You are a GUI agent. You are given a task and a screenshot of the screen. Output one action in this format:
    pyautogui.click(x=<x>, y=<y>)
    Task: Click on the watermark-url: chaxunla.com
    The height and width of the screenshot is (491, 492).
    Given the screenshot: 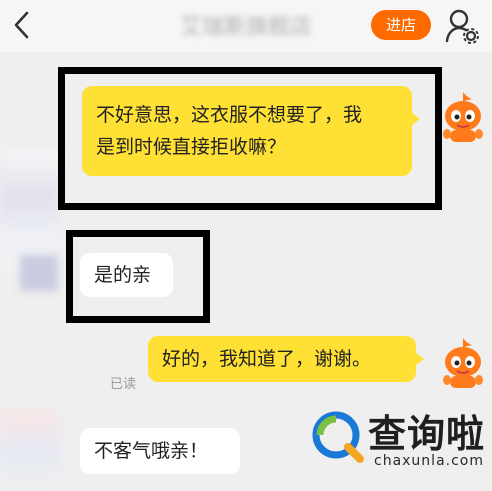 What is the action you would take?
    pyautogui.click(x=429, y=461)
    